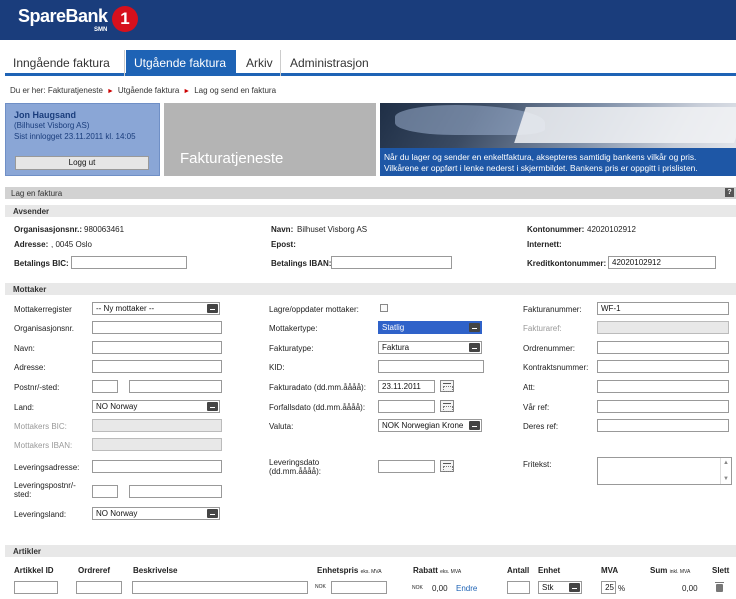  I want to click on col-rabatt-label: Rabatt, so click(425, 570).